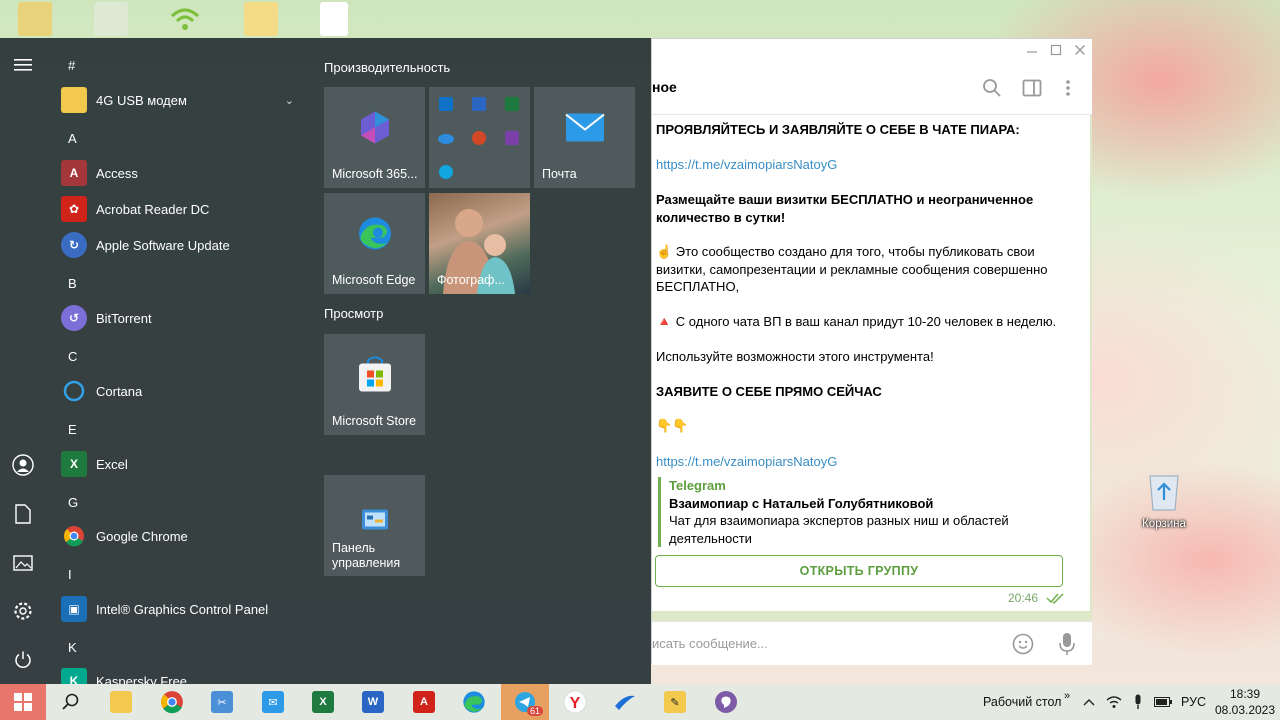 Image resolution: width=1280 pixels, height=720 pixels. I want to click on excel-file-icon, so click(111, 19).